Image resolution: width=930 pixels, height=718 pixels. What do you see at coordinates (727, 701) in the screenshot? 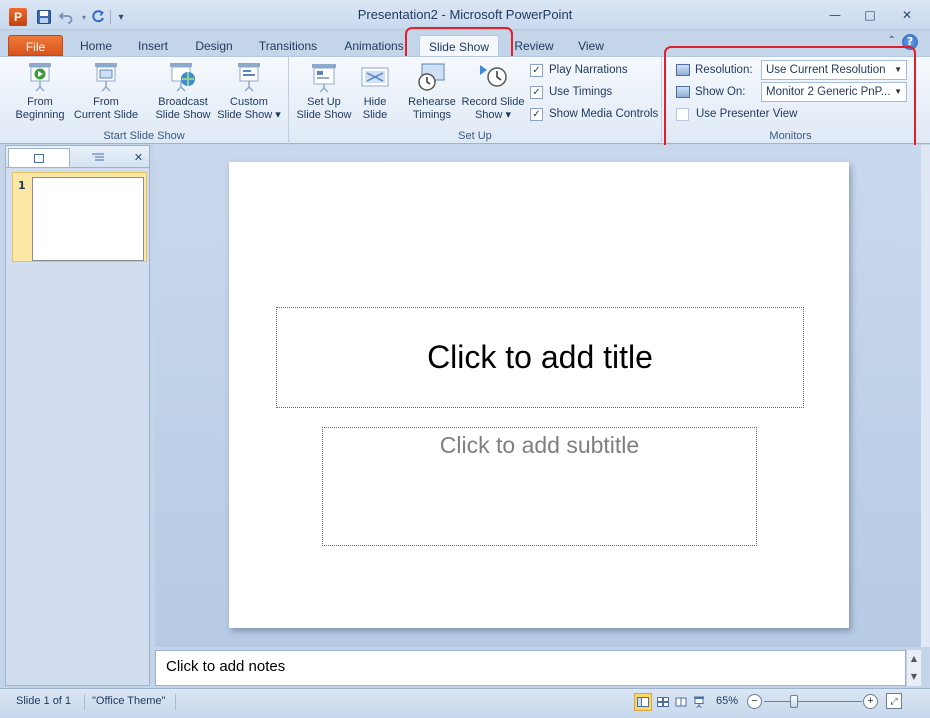
I see `zoom-level: 65%` at bounding box center [727, 701].